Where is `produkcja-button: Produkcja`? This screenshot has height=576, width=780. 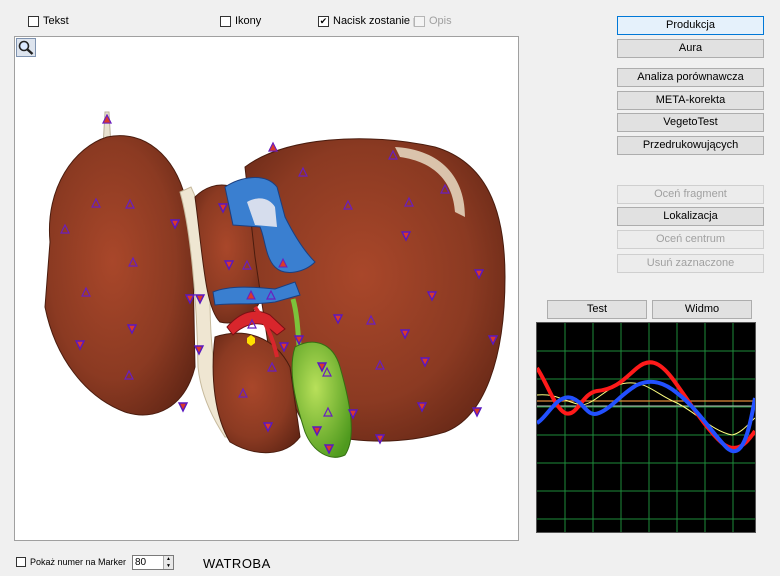 produkcja-button: Produkcja is located at coordinates (690, 25).